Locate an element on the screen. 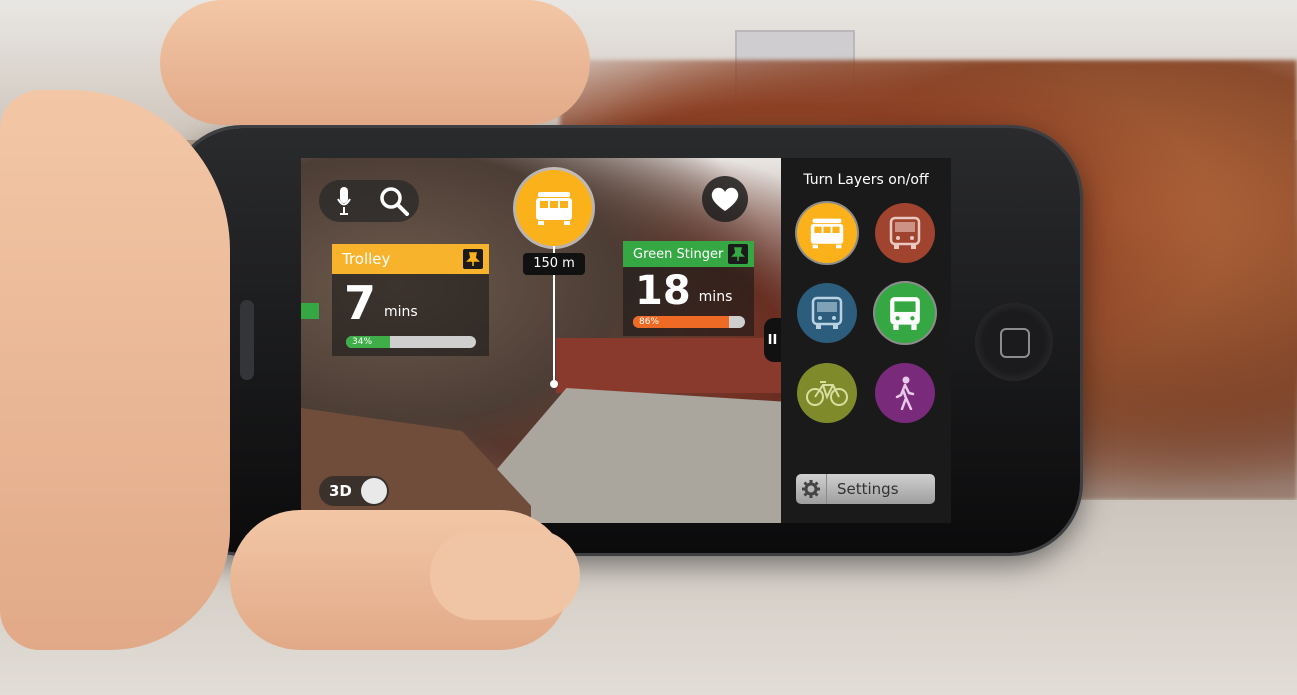 The width and height of the screenshot is (1297, 695). layer-toggle-bus-blue is located at coordinates (827, 313).